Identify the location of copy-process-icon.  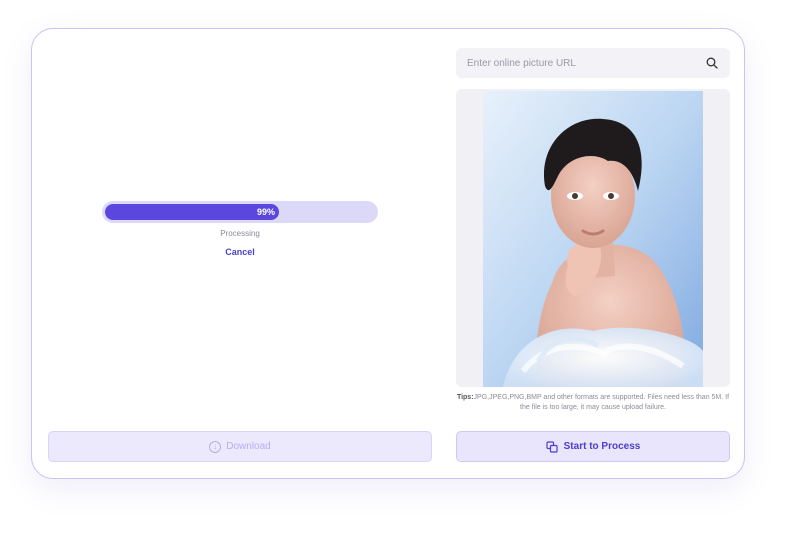
(552, 446).